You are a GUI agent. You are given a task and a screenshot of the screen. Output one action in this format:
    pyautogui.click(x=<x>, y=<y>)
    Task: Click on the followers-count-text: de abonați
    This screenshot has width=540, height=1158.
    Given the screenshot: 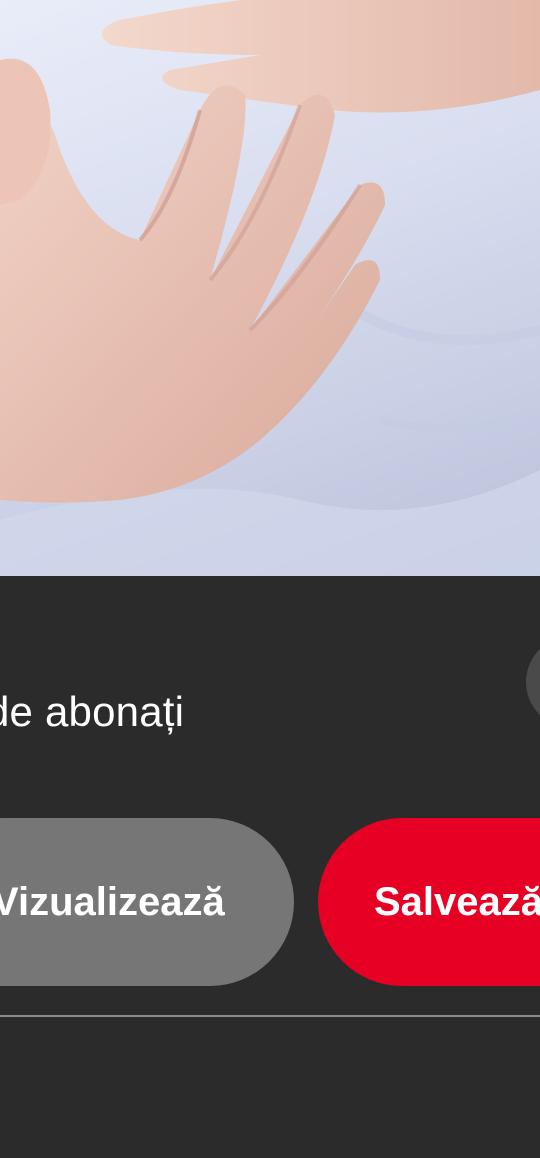 What is the action you would take?
    pyautogui.click(x=92, y=711)
    